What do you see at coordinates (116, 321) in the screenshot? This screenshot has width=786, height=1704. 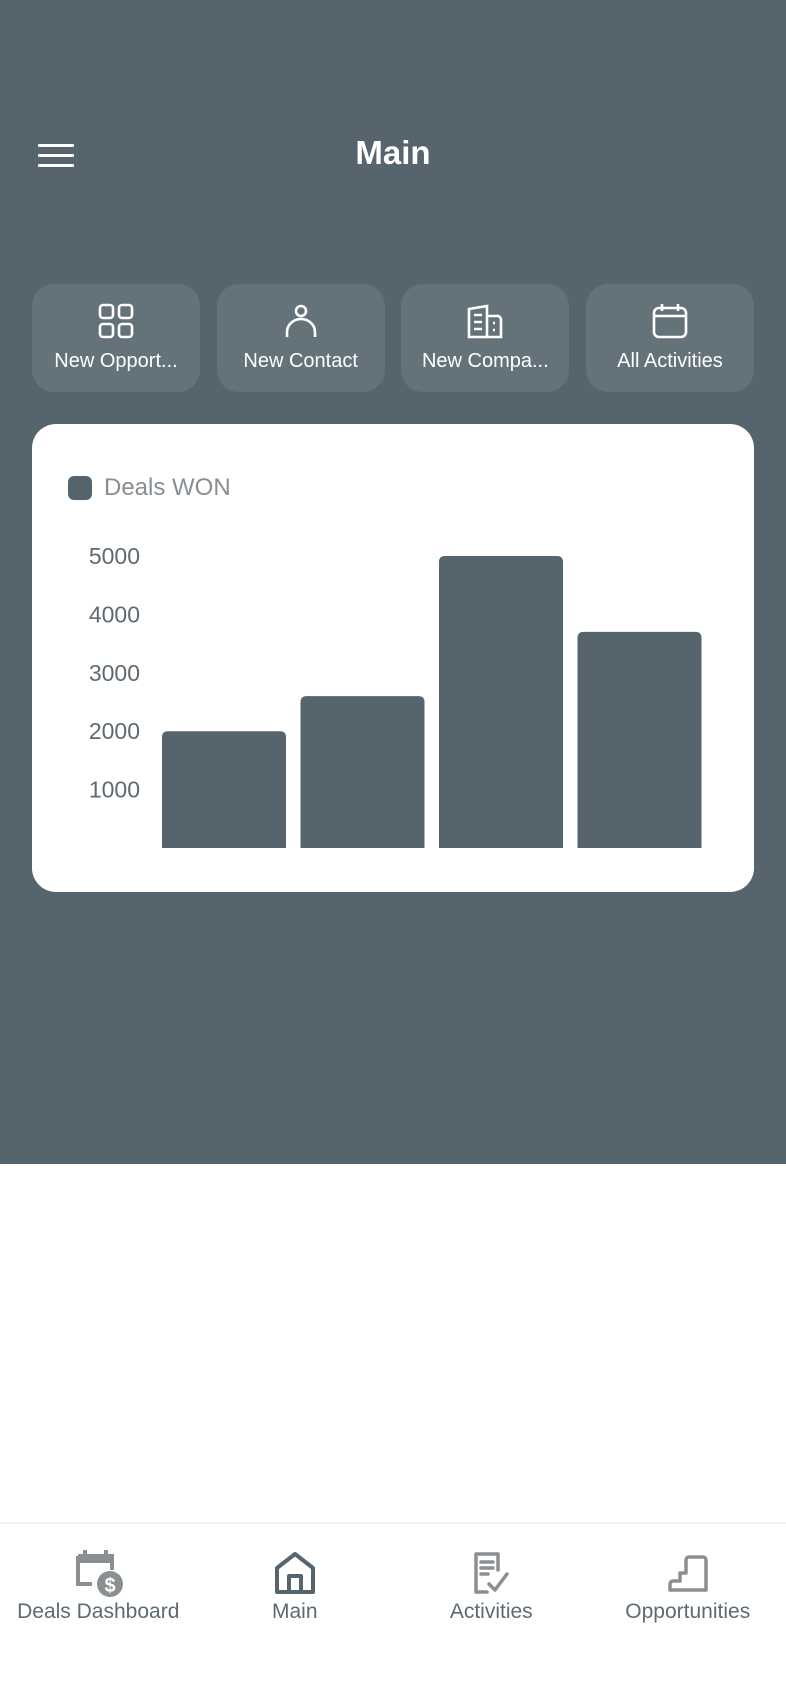 I see `grid-icon` at bounding box center [116, 321].